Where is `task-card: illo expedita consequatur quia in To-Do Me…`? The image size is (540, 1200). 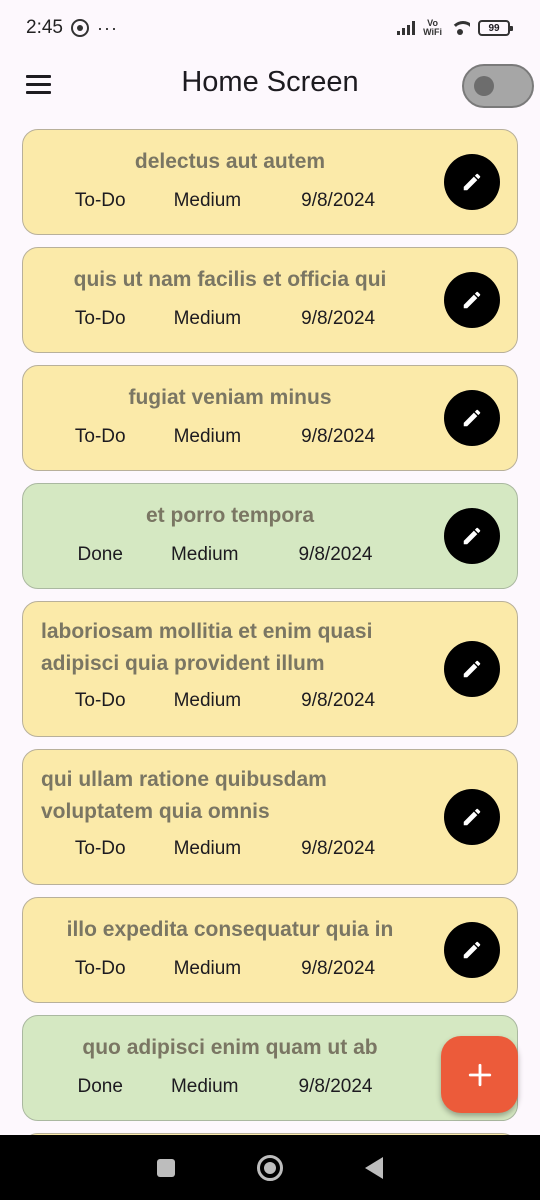 task-card: illo expedita consequatur quia in To-Do Me… is located at coordinates (270, 950).